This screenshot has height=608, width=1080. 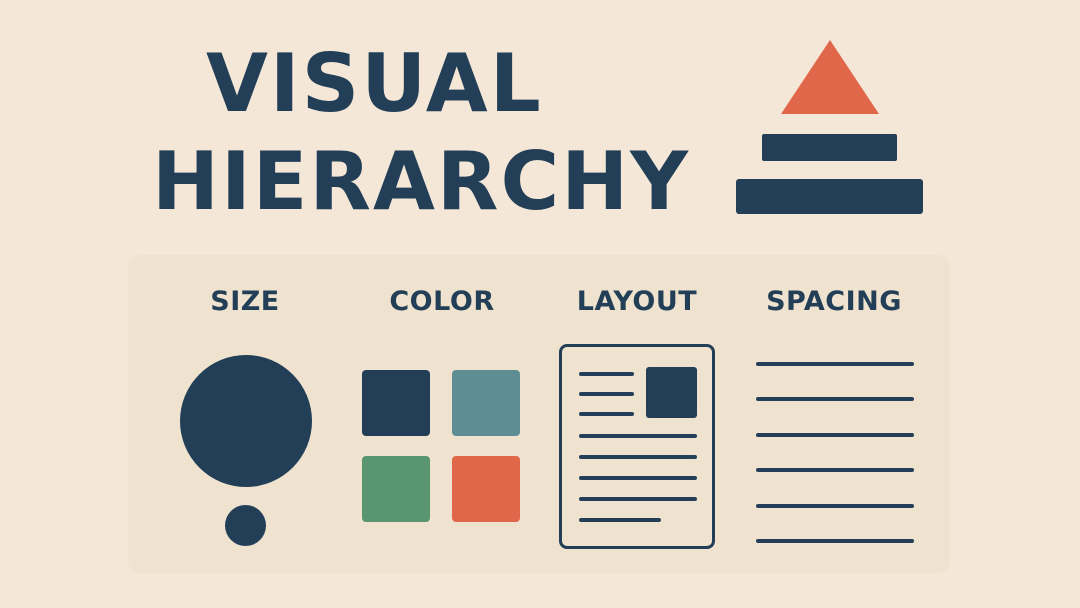 I want to click on label-size: SIZE, so click(x=245, y=301).